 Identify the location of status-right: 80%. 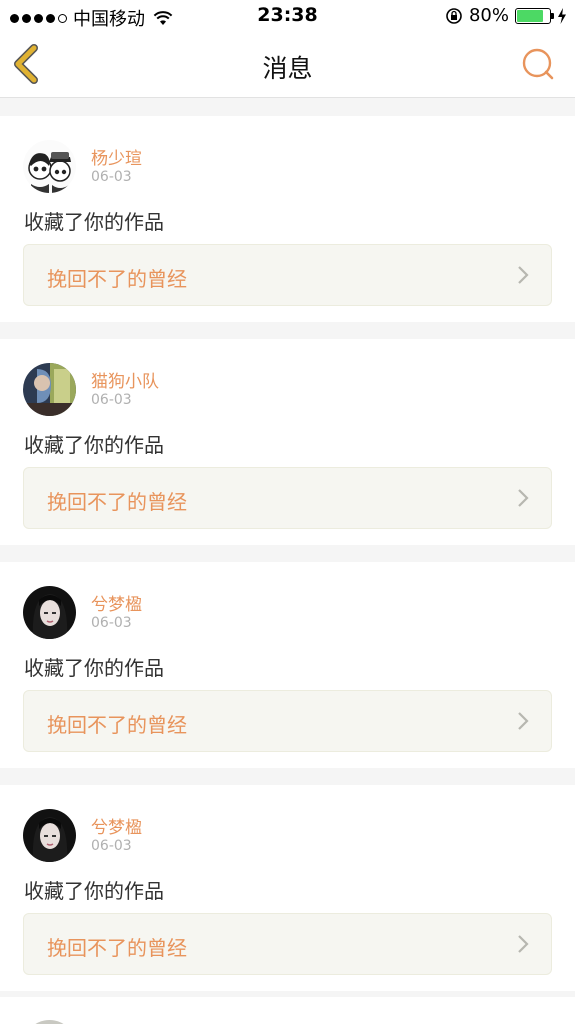
(506, 15).